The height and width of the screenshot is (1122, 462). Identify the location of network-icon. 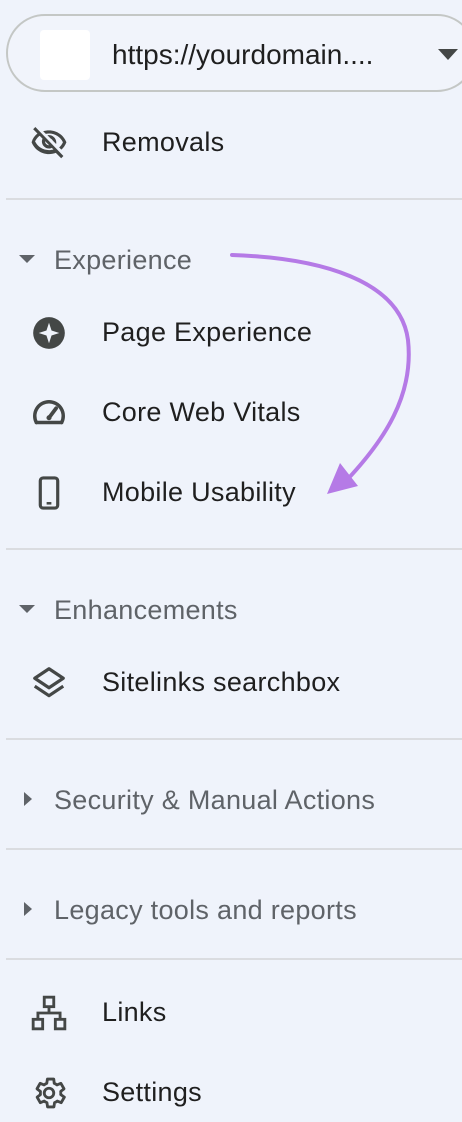
(49, 1013).